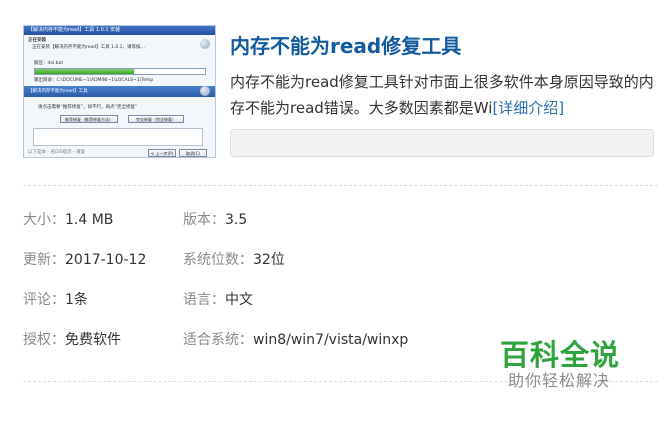 This screenshot has width=672, height=421. I want to click on size-value: 1.4 MB, so click(89, 220).